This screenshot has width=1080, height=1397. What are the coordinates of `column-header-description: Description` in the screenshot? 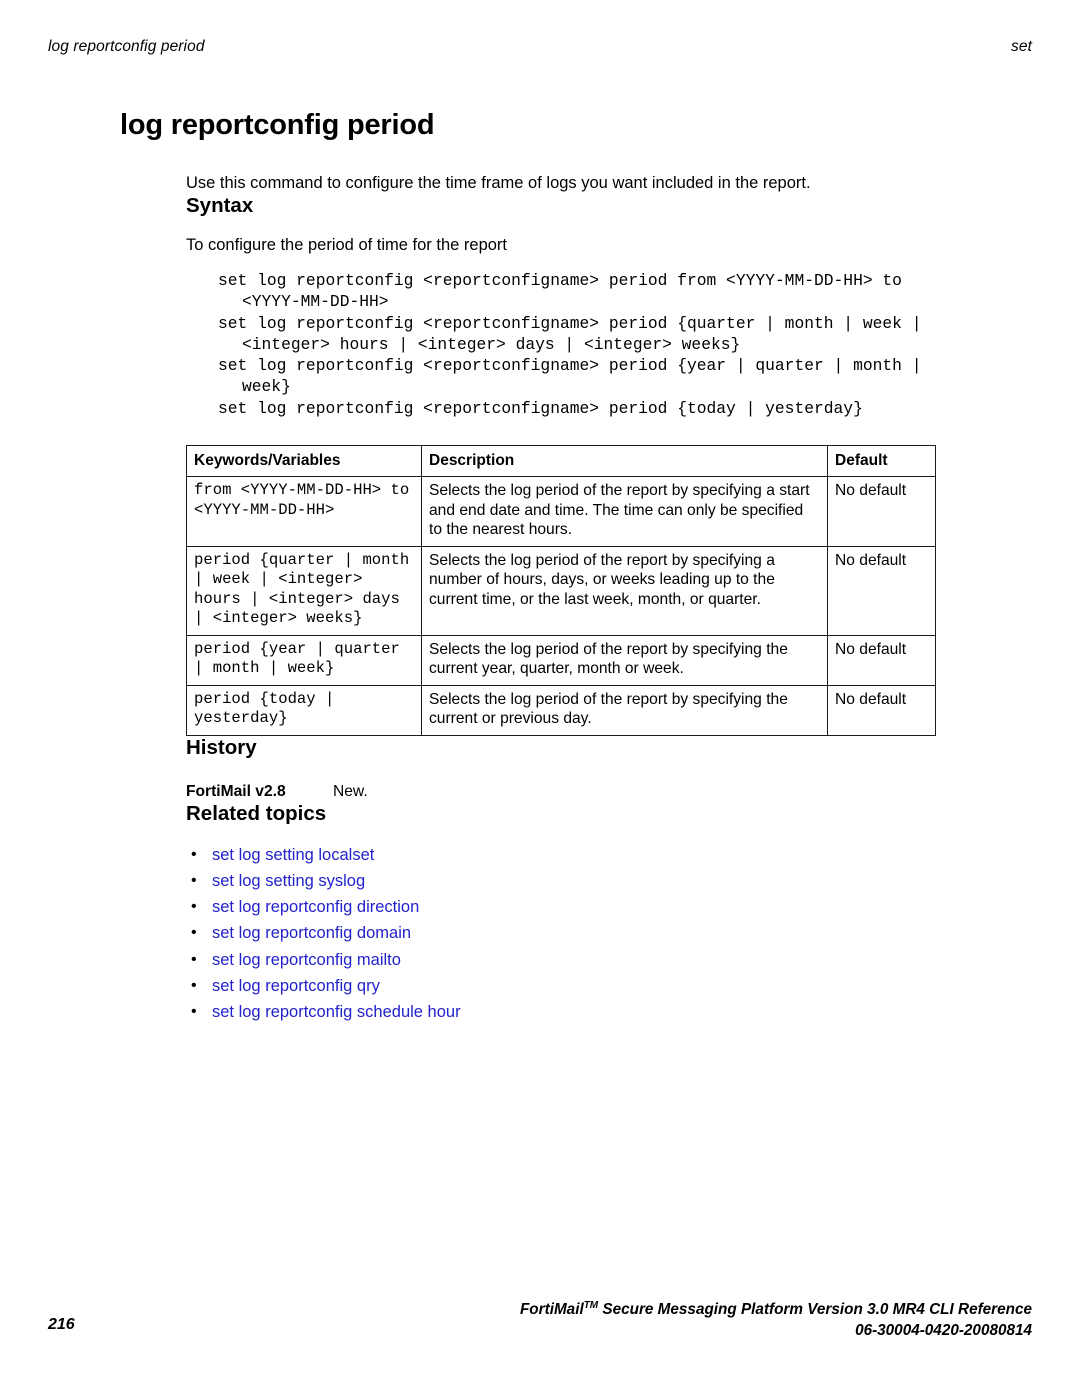 It's located at (624, 461).